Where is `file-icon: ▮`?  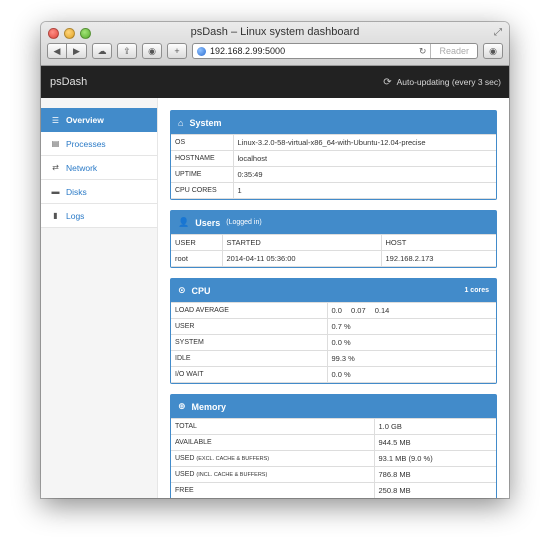 file-icon: ▮ is located at coordinates (55, 215).